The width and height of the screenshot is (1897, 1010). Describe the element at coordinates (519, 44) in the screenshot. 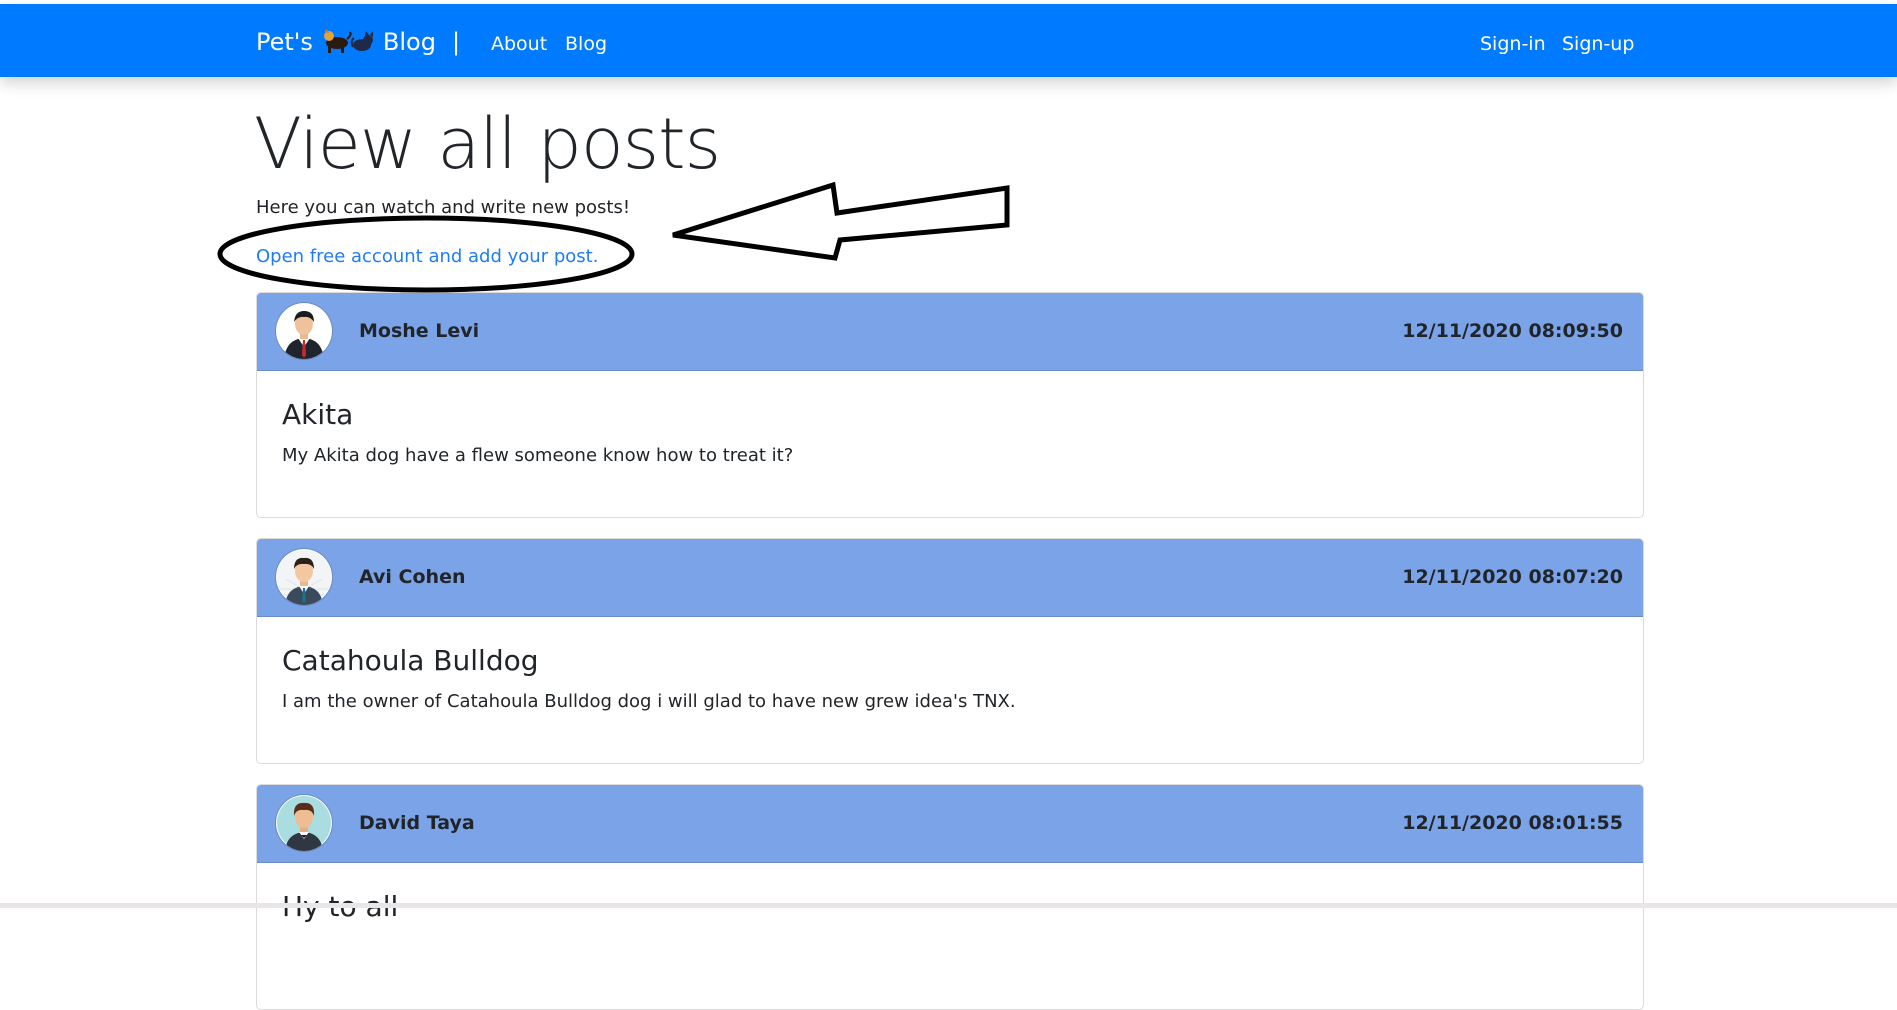

I see `nav-about-link: About` at that location.